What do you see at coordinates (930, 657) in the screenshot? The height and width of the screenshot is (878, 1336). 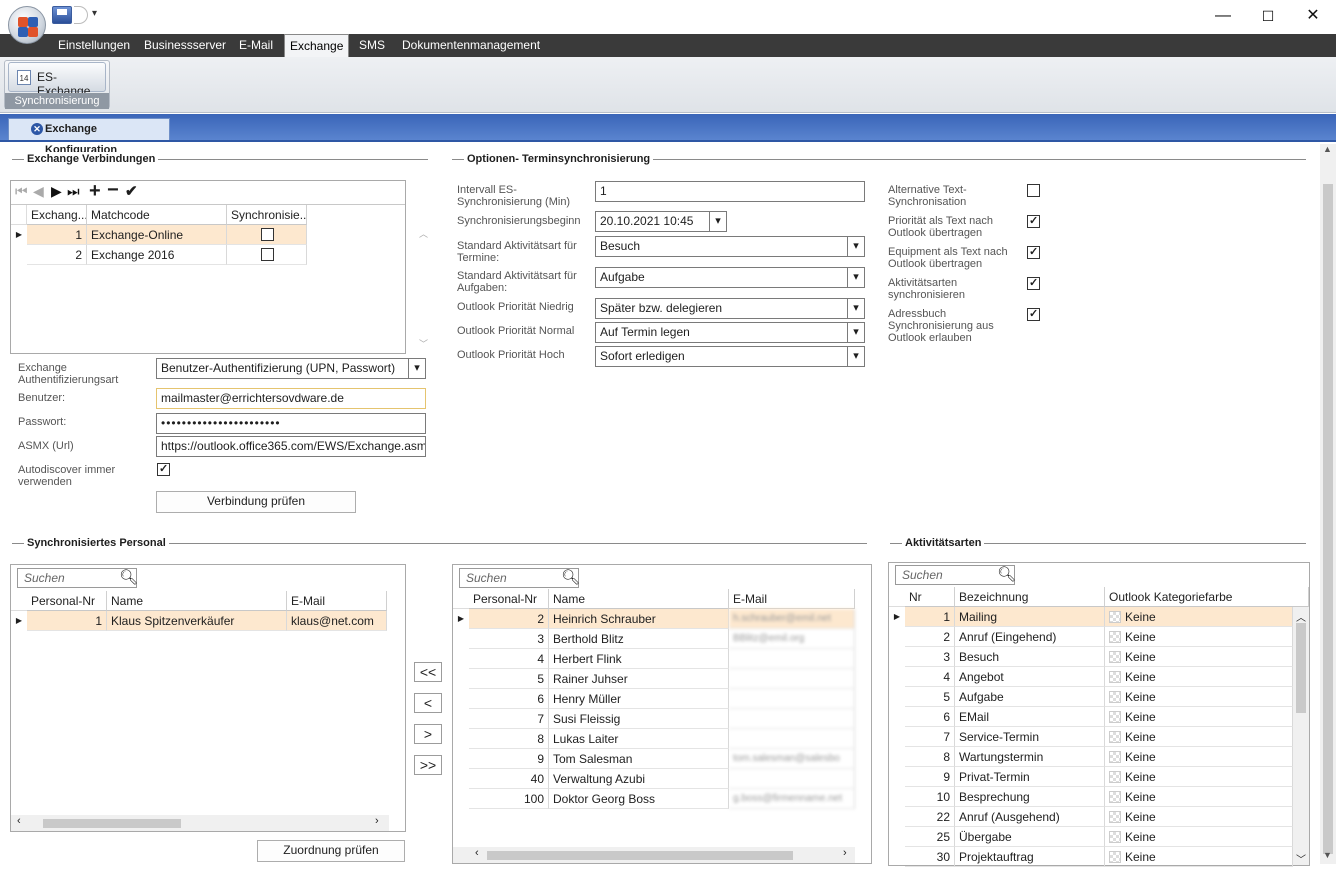 I see `table-cell: 3` at bounding box center [930, 657].